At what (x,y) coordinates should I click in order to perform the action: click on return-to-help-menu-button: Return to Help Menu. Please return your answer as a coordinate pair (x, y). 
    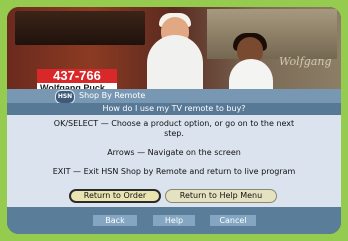
    Looking at the image, I should click on (221, 196).